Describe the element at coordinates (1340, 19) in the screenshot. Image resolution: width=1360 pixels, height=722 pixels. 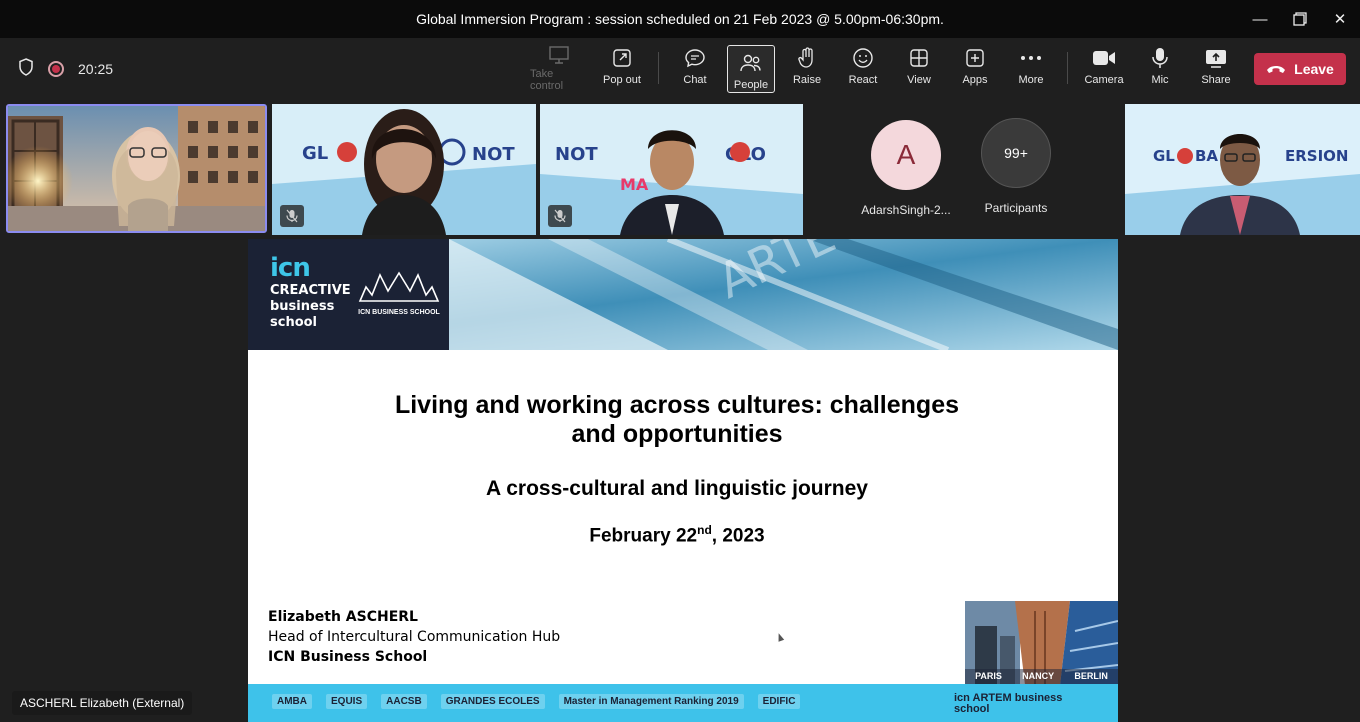
I see `close-icon: ✕` at that location.